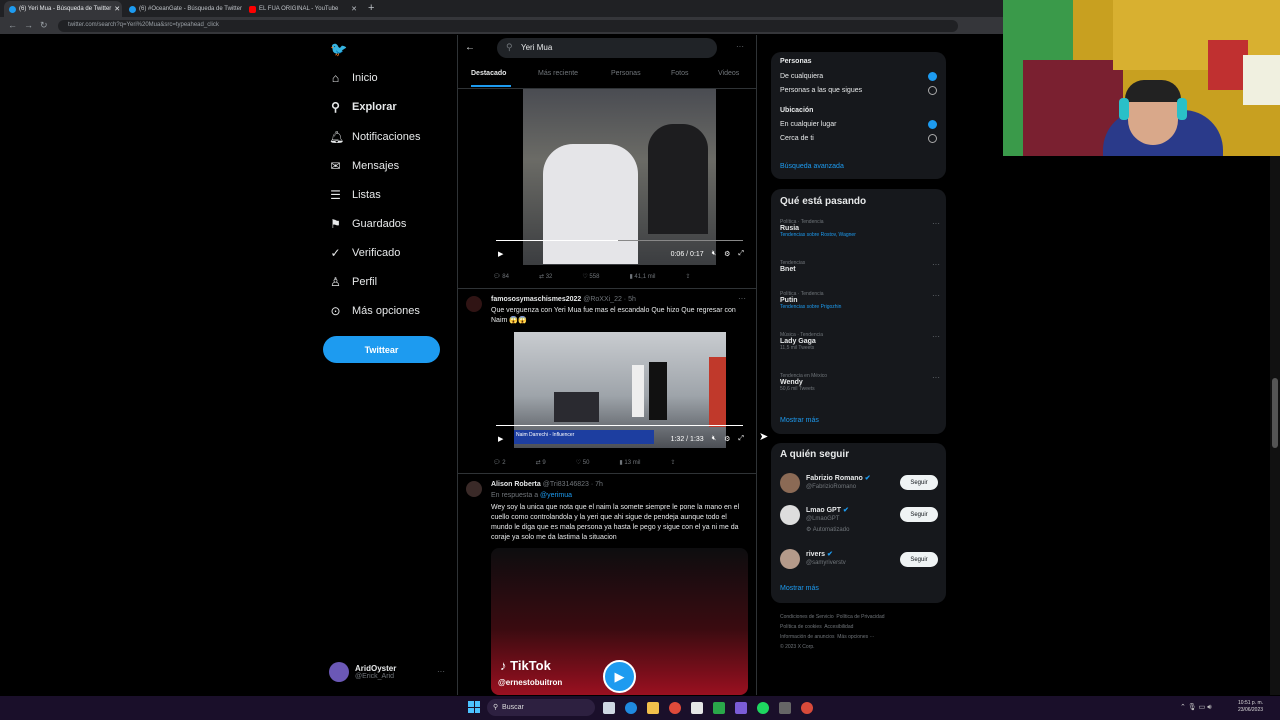  What do you see at coordinates (619, 177) in the screenshot?
I see `tweet-video` at bounding box center [619, 177].